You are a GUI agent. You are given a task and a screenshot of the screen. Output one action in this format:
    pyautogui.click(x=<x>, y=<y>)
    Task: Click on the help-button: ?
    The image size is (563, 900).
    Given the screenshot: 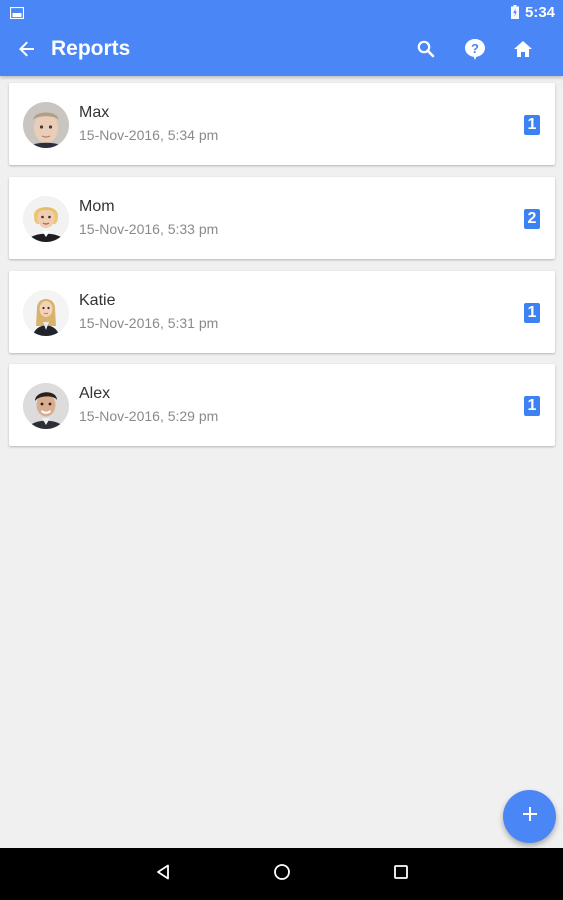 What is the action you would take?
    pyautogui.click(x=475, y=51)
    